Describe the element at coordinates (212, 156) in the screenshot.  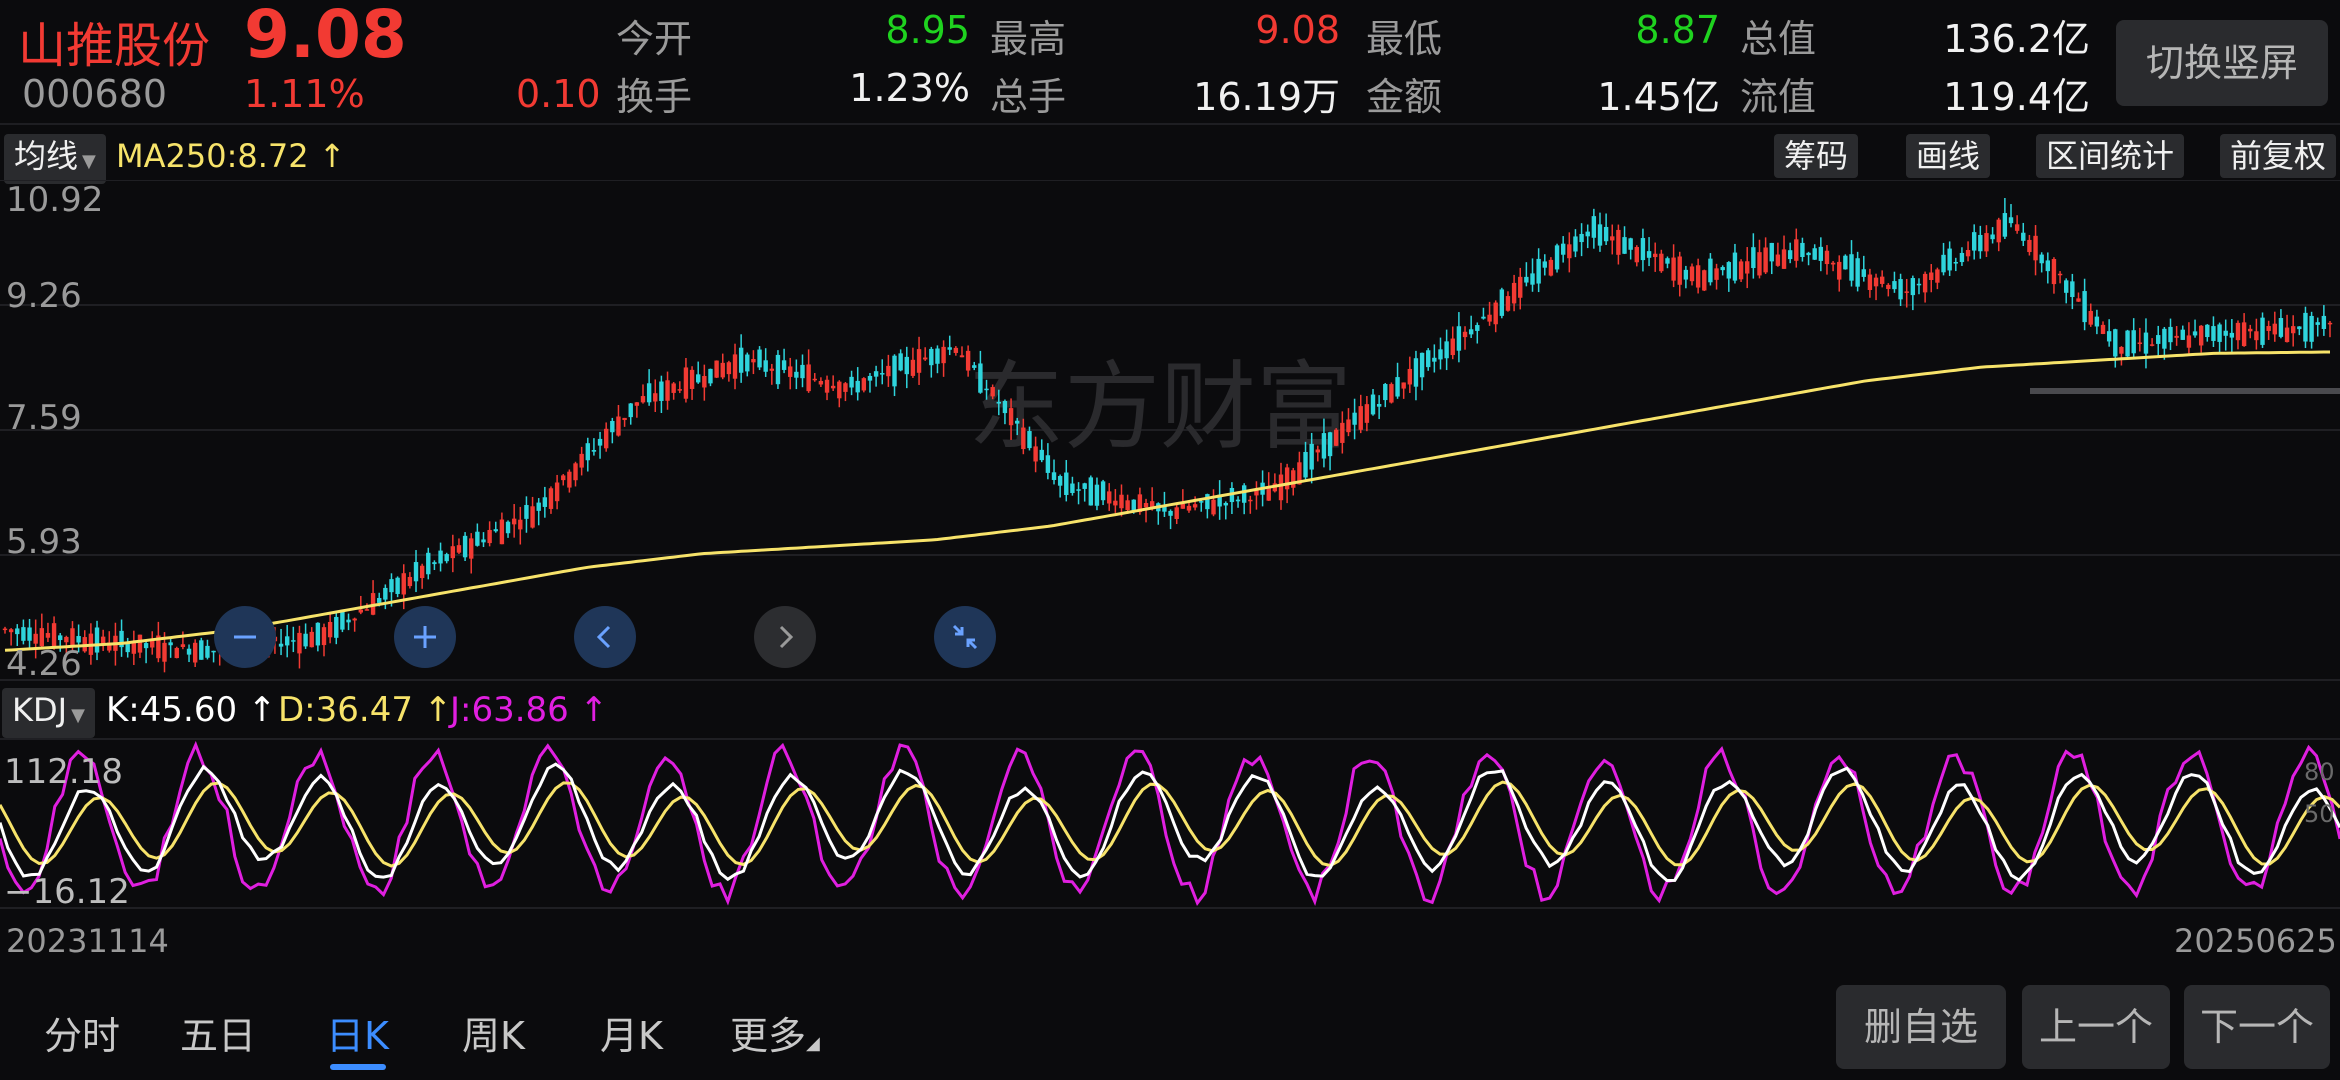
I see `ma250-value: MA250:8.72` at that location.